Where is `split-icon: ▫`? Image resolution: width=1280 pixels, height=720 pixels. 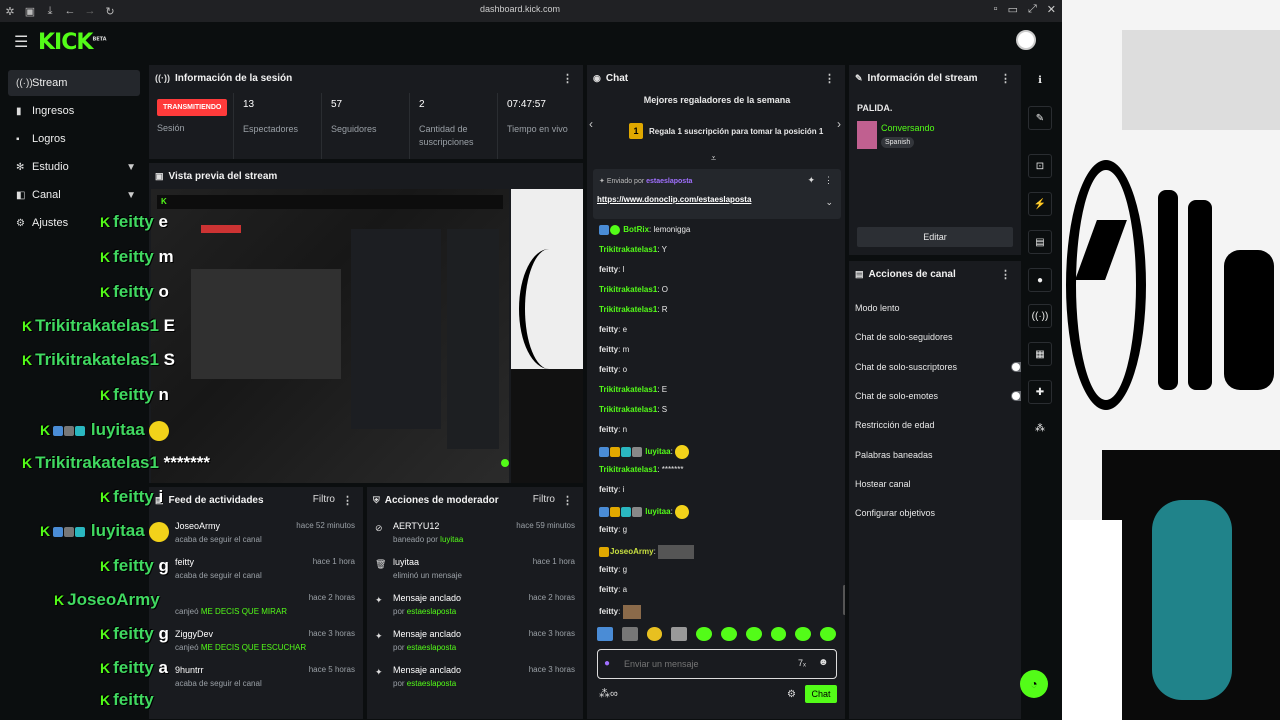
split-icon: ▫ is located at coordinates (996, 9).